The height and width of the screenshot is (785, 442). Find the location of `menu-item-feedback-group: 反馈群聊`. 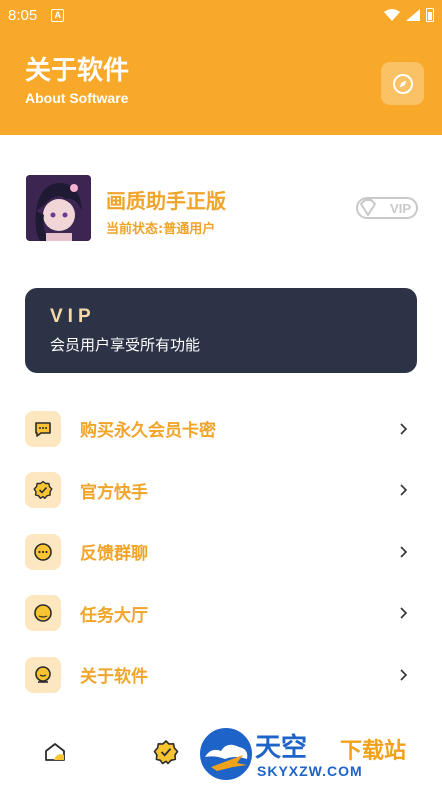

menu-item-feedback-group: 反馈群聊 is located at coordinates (221, 552).